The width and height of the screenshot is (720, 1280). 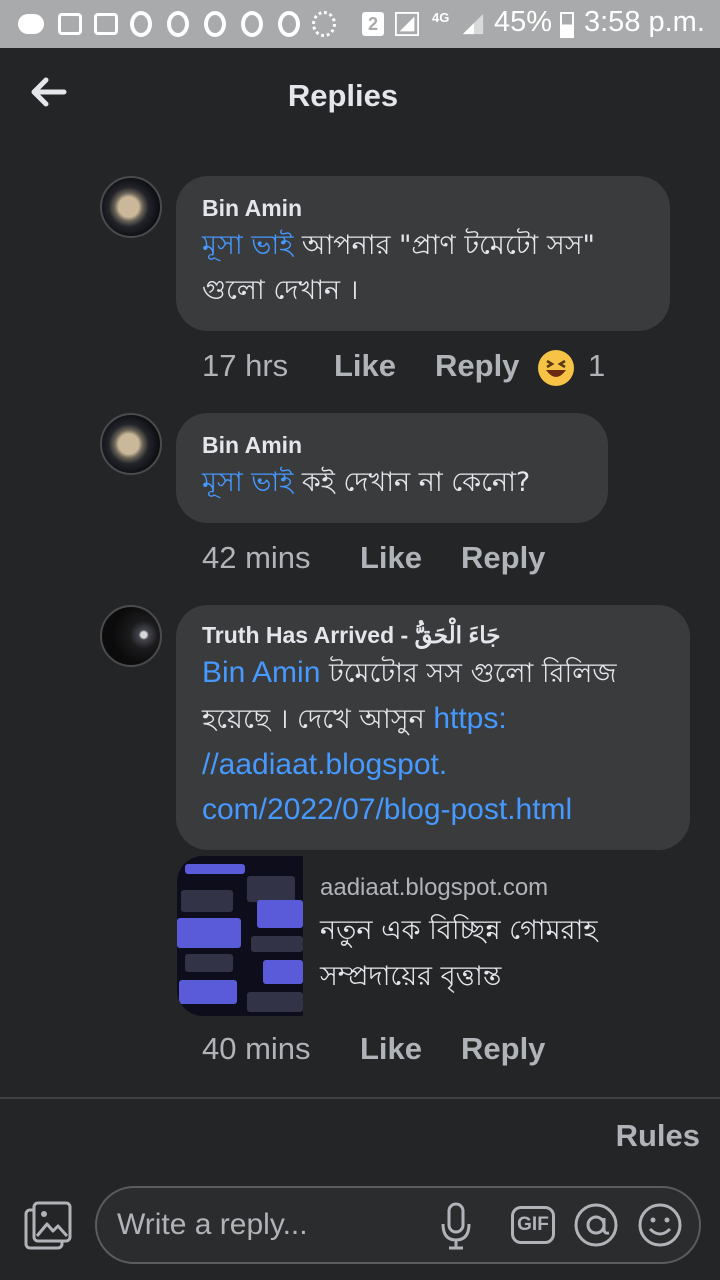 I want to click on comment-text: Bin Amin টমেটোর সস গুলো রিলিজ, so click(x=409, y=672).